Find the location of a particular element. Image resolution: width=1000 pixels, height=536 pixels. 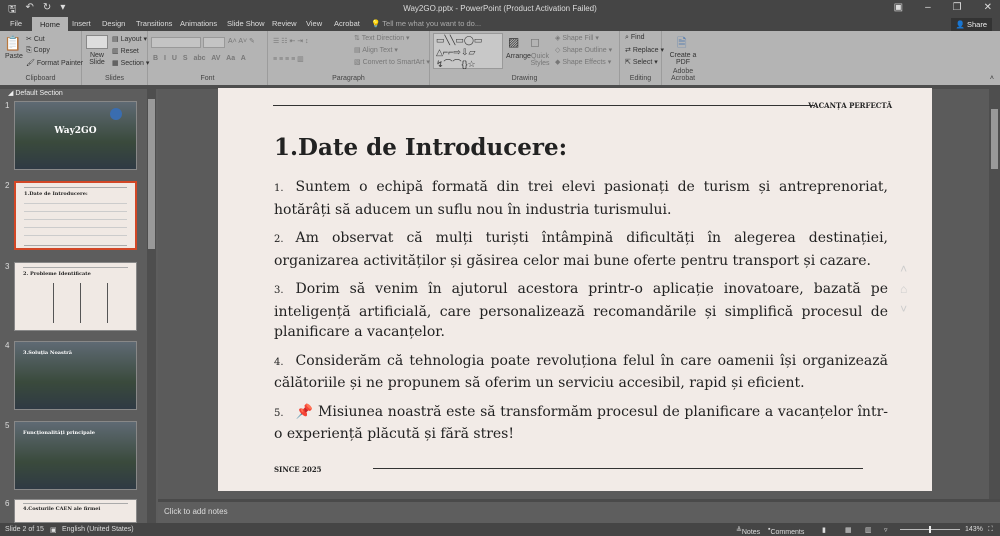

align-text-button: ▤ Align Text ▾ is located at coordinates (376, 50).